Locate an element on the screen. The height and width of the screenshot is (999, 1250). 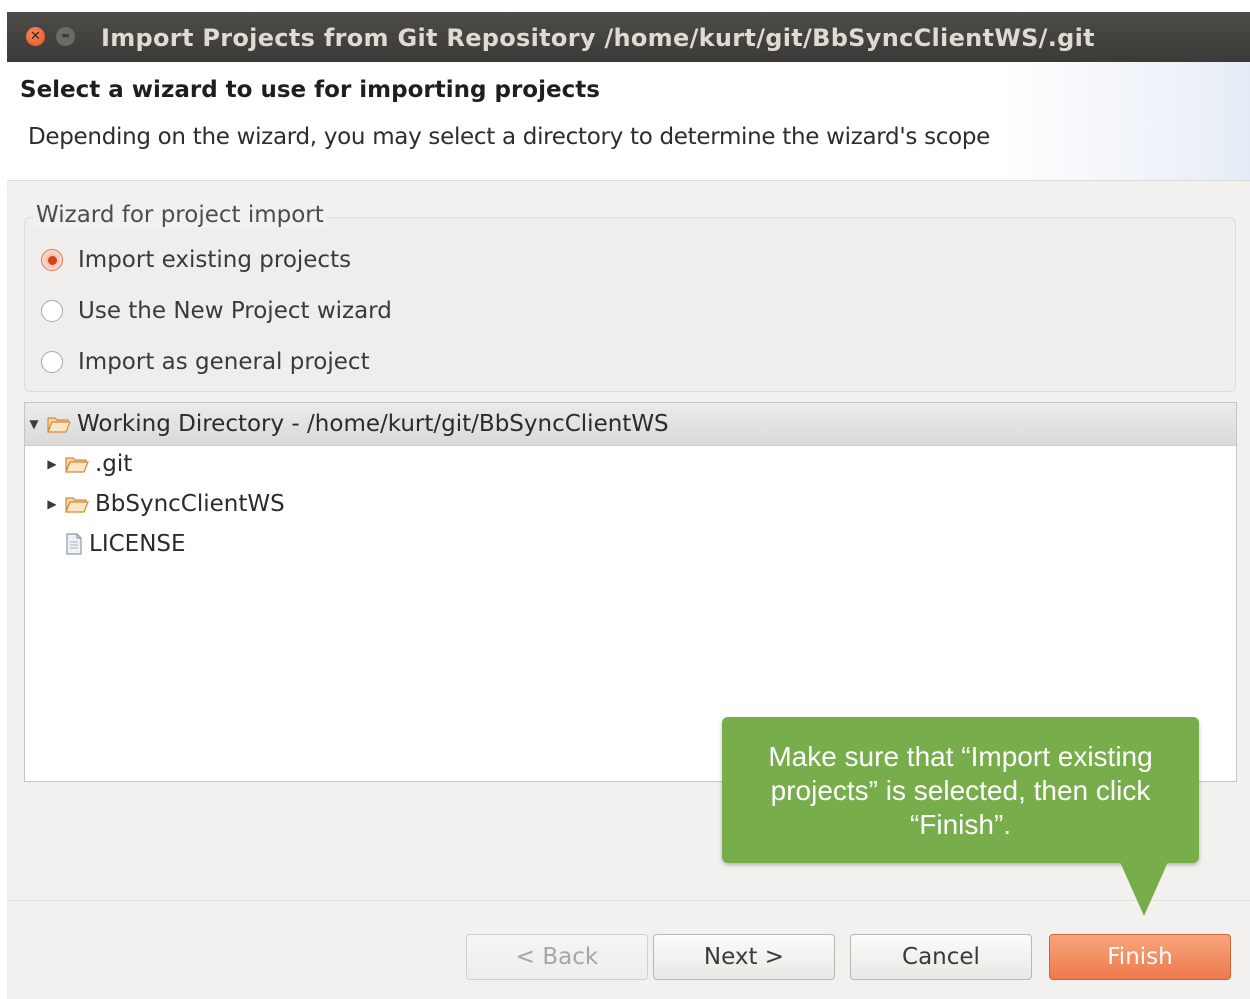
minimize-window-button: ▬ is located at coordinates (65, 36).